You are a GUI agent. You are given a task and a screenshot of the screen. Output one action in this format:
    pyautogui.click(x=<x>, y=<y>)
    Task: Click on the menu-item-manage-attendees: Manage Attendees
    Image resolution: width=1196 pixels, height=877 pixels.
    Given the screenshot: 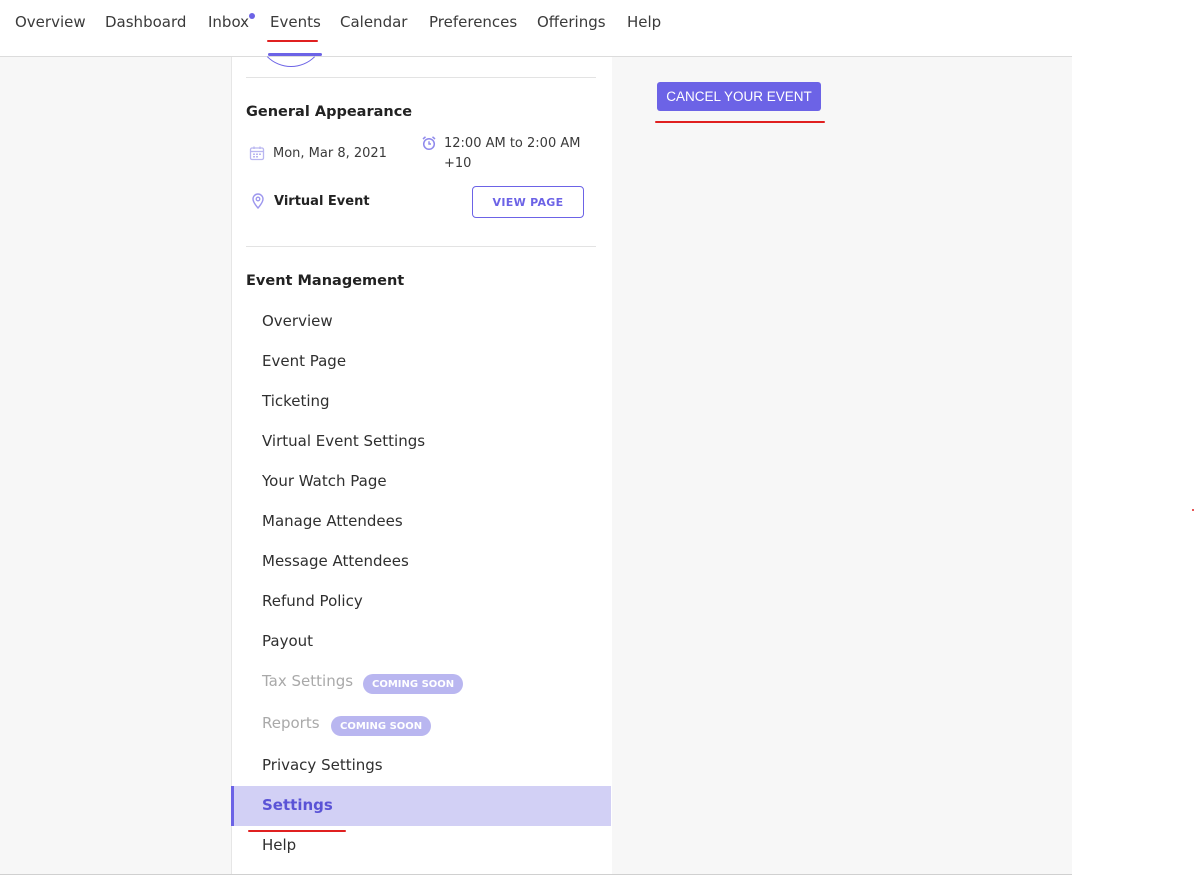 What is the action you would take?
    pyautogui.click(x=421, y=522)
    